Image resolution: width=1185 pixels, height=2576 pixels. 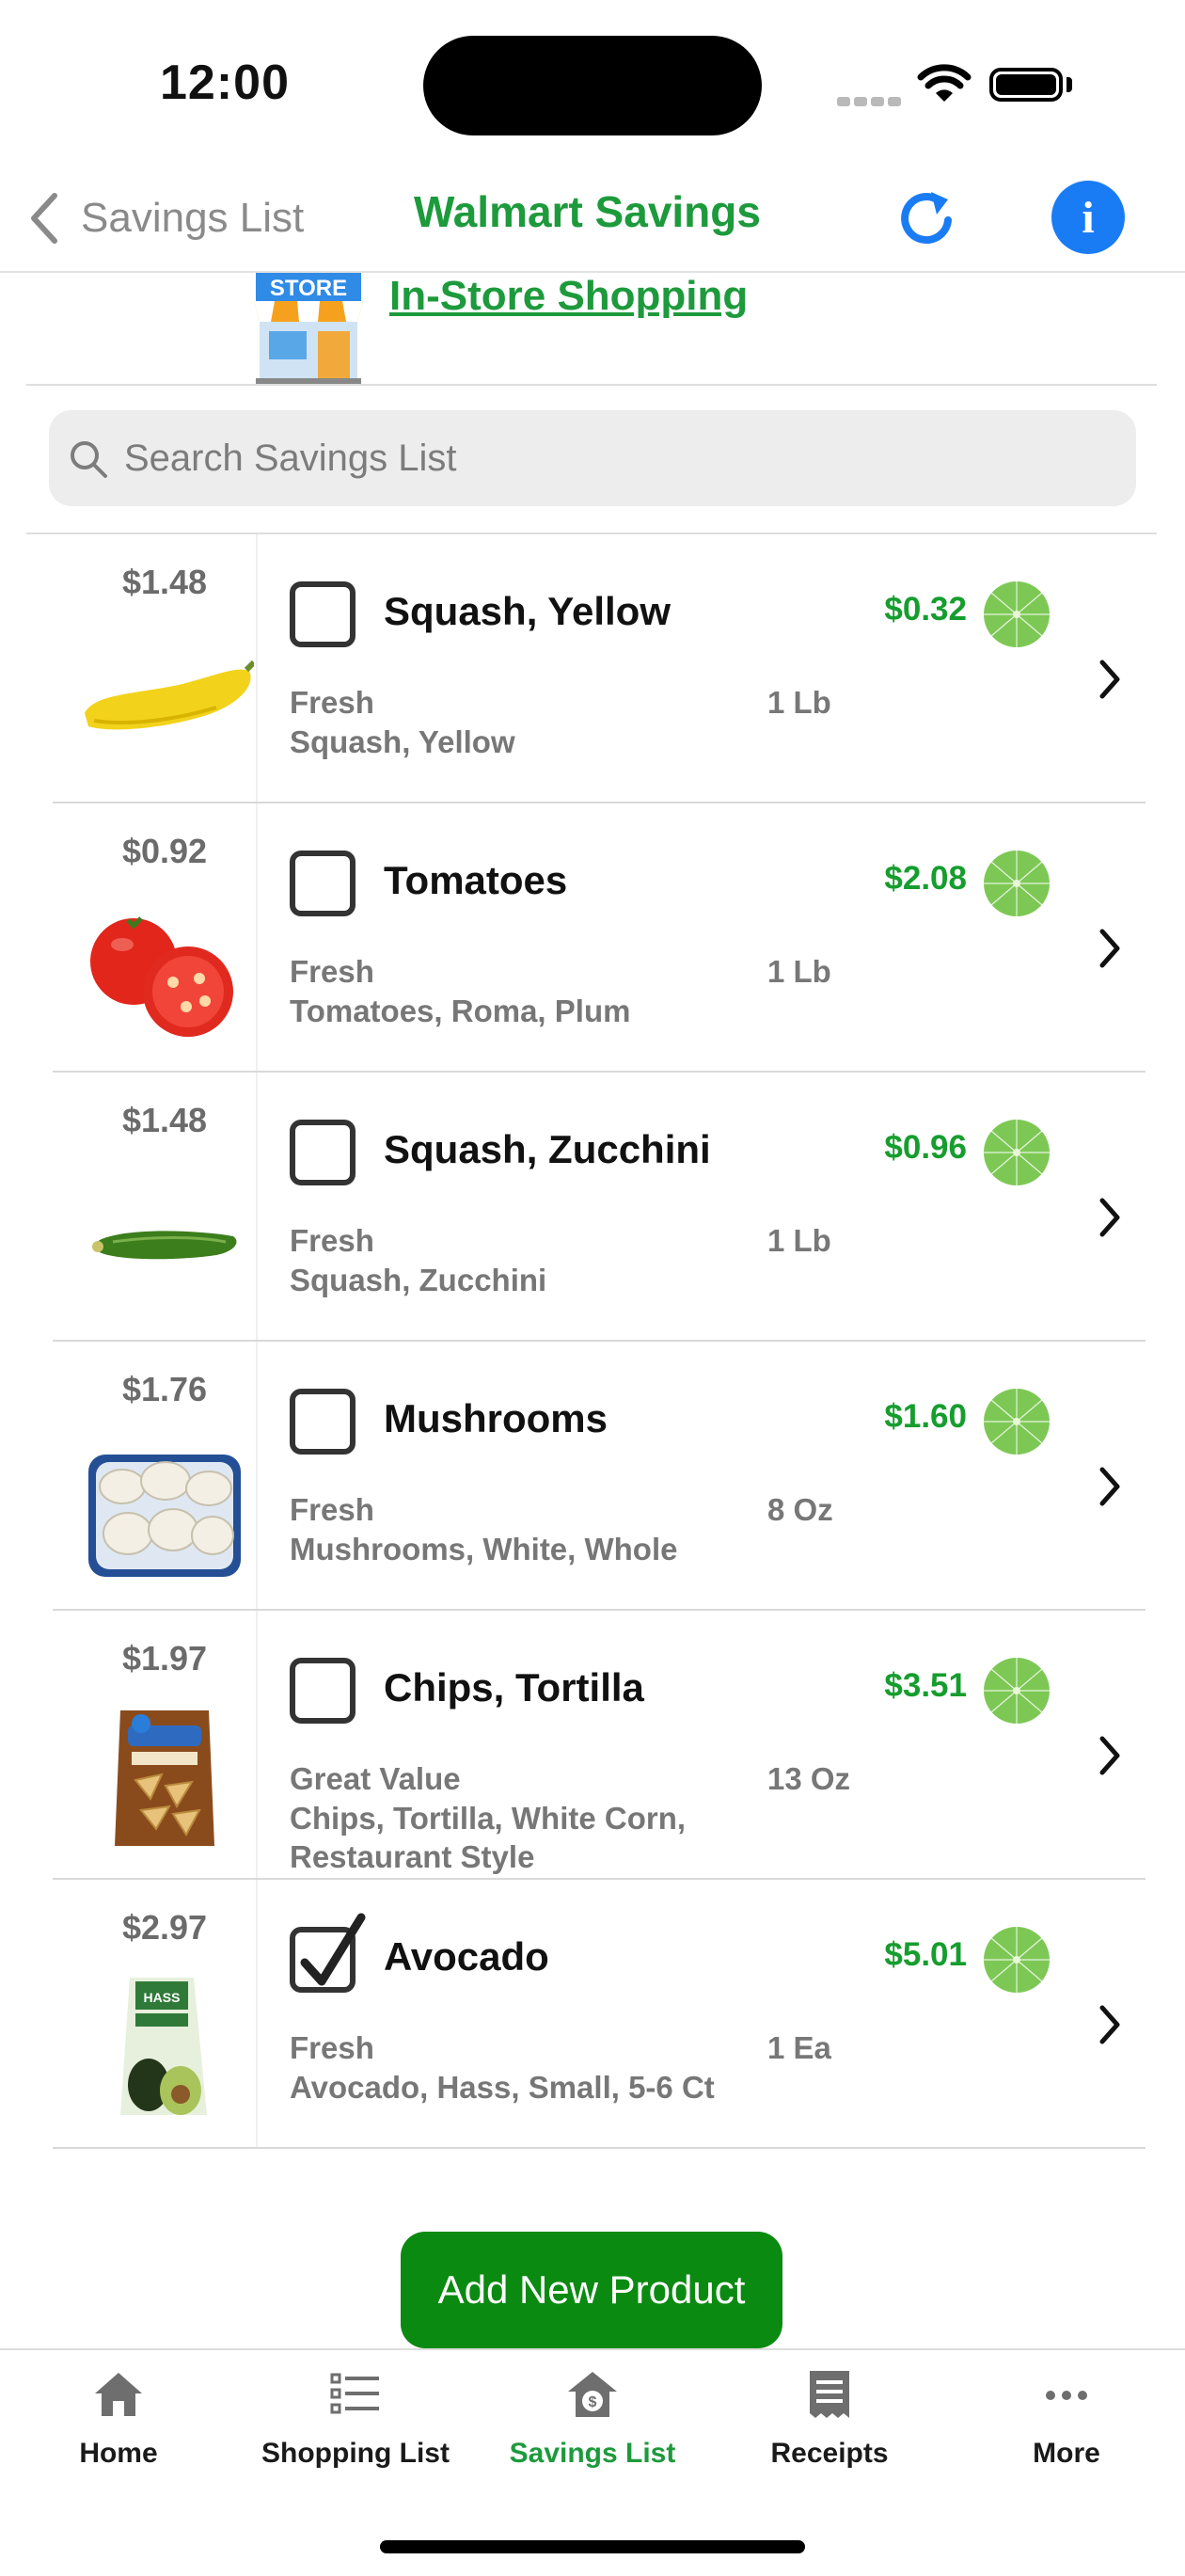 What do you see at coordinates (418, 1280) in the screenshot?
I see `product-description: Squash, Zucchini` at bounding box center [418, 1280].